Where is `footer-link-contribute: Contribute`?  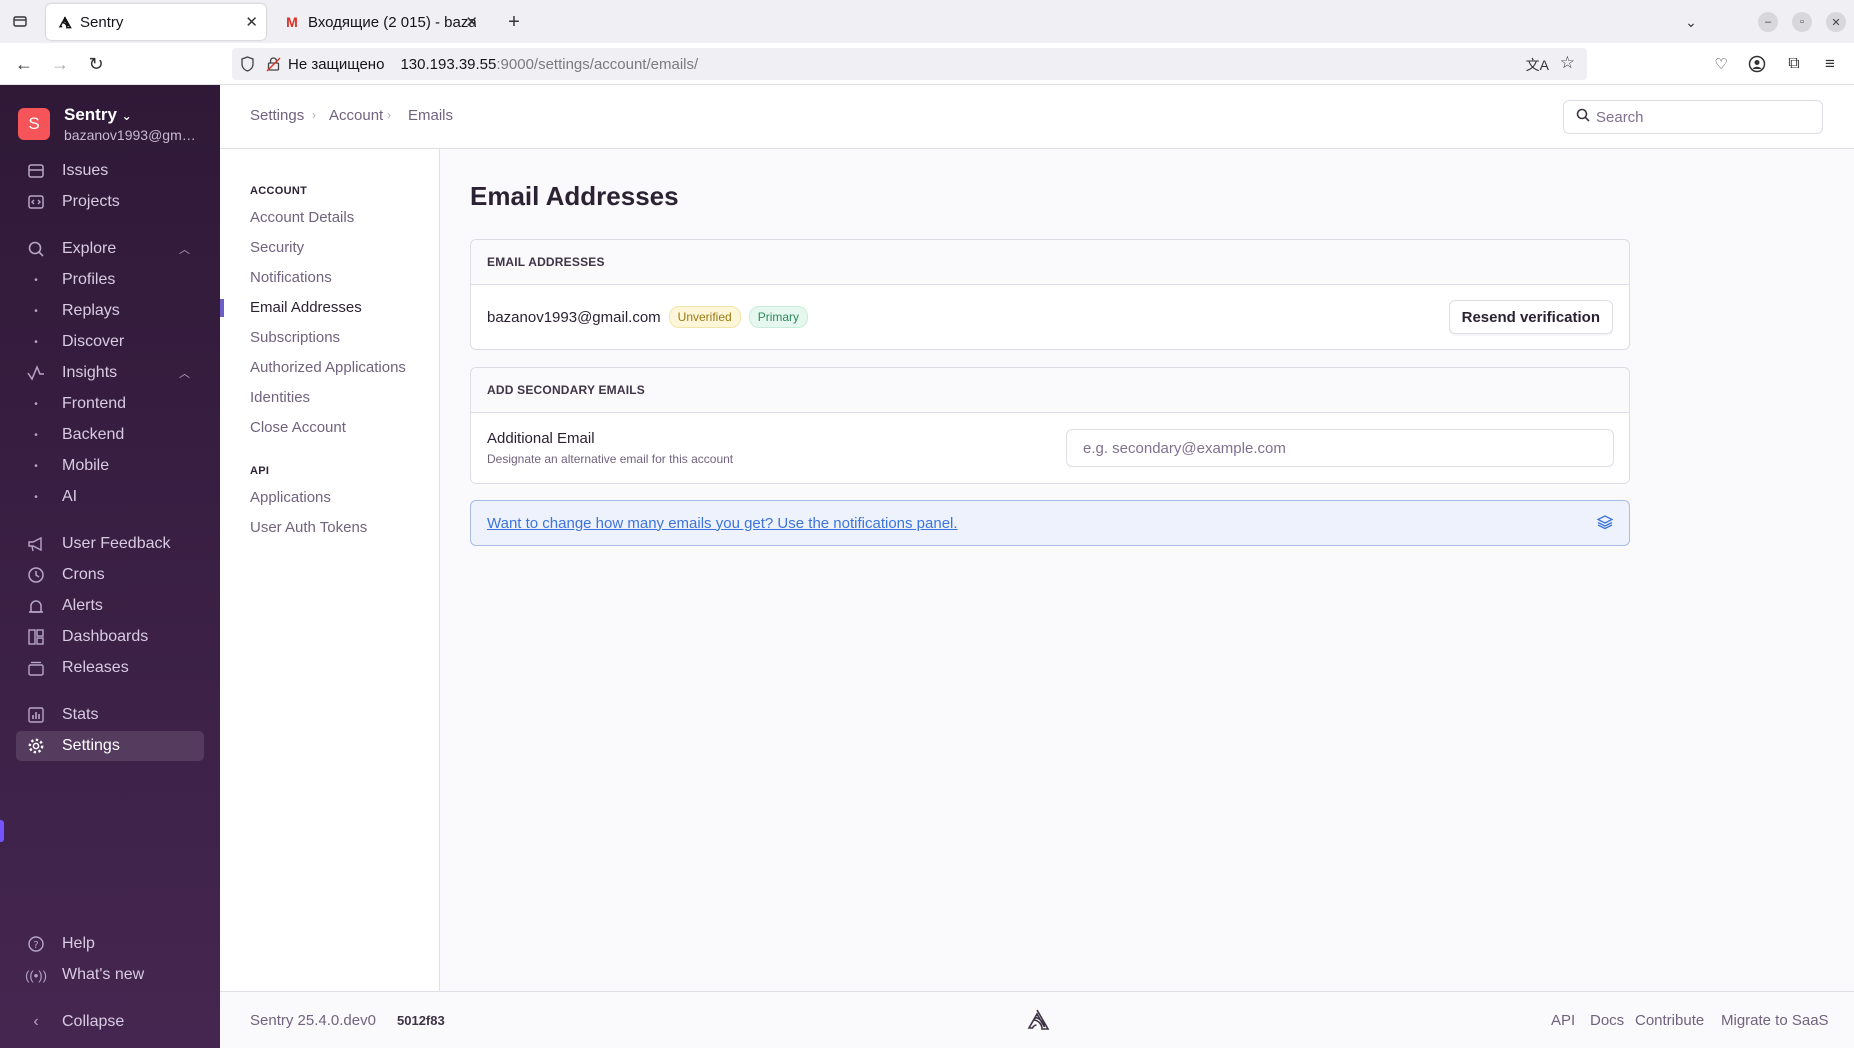
footer-link-contribute: Contribute is located at coordinates (1669, 1020).